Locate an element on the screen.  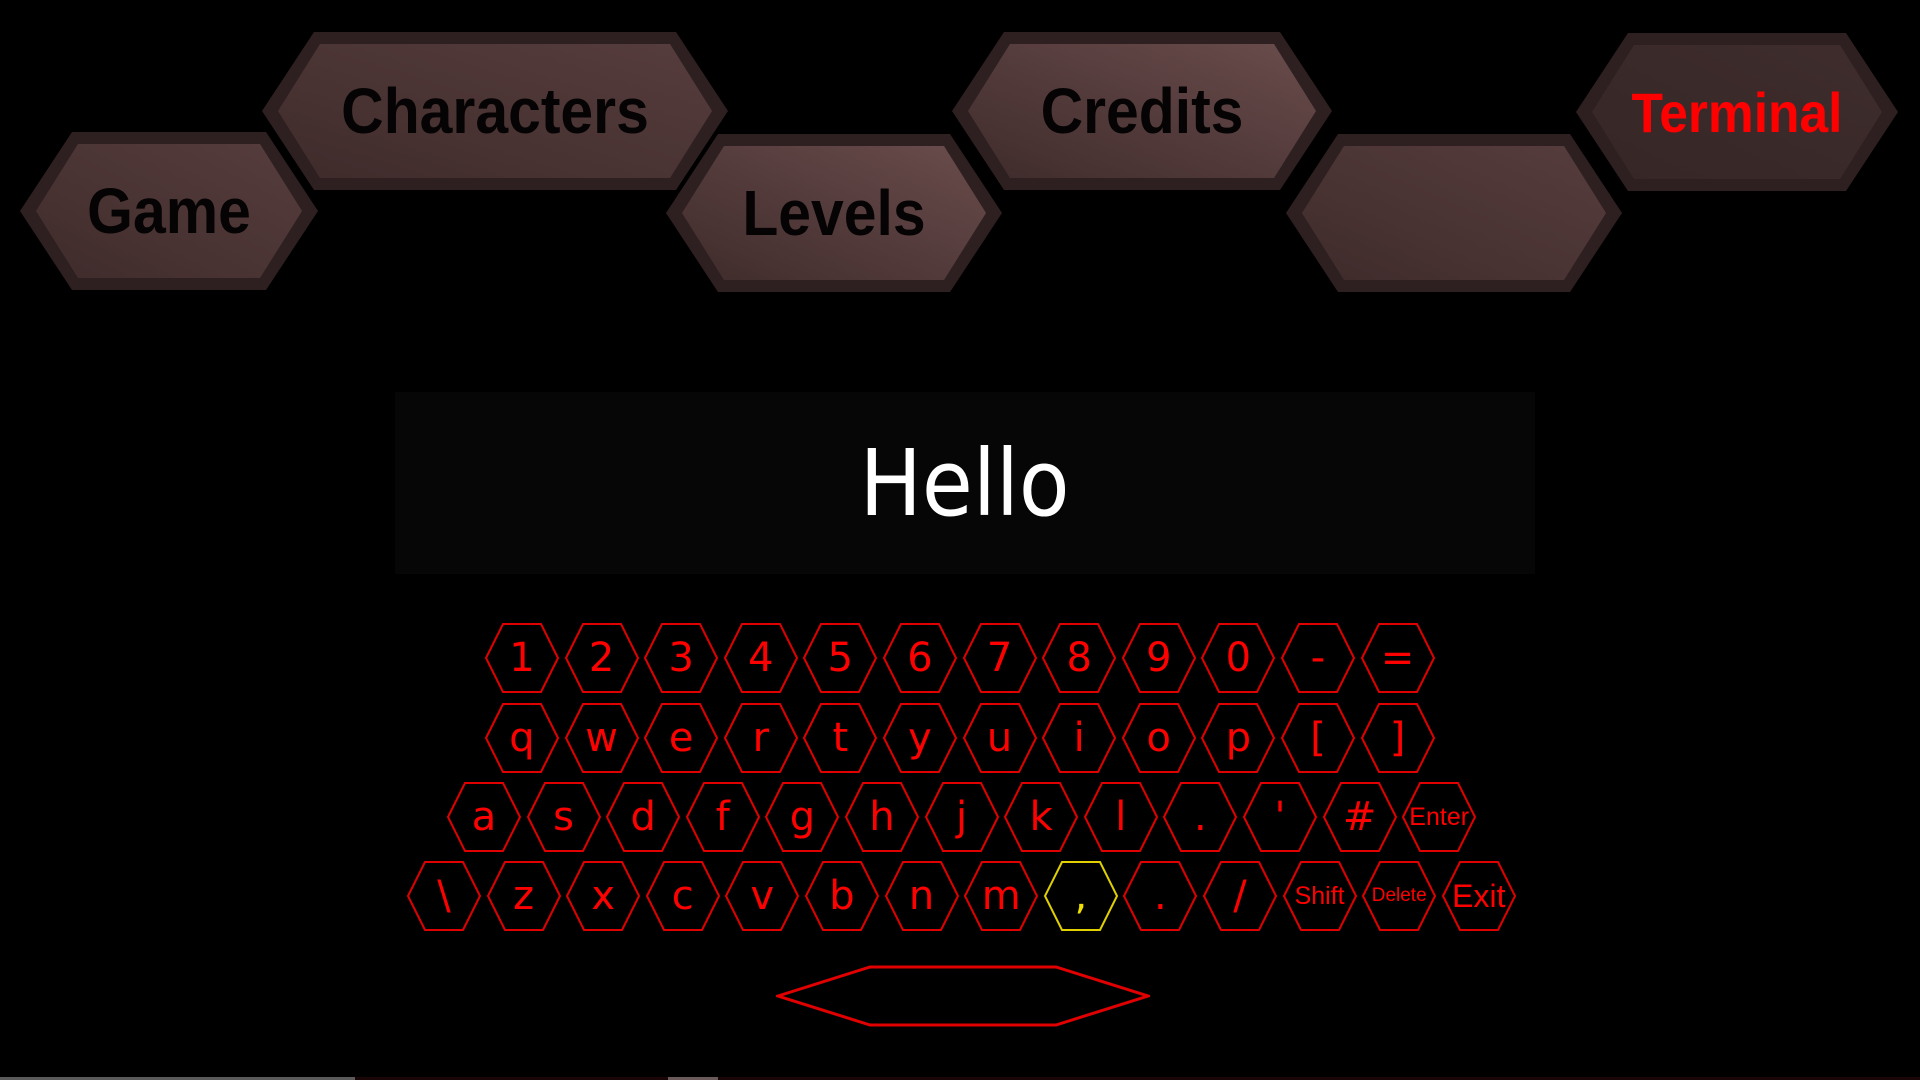
key-label: , is located at coordinates (1081, 896).